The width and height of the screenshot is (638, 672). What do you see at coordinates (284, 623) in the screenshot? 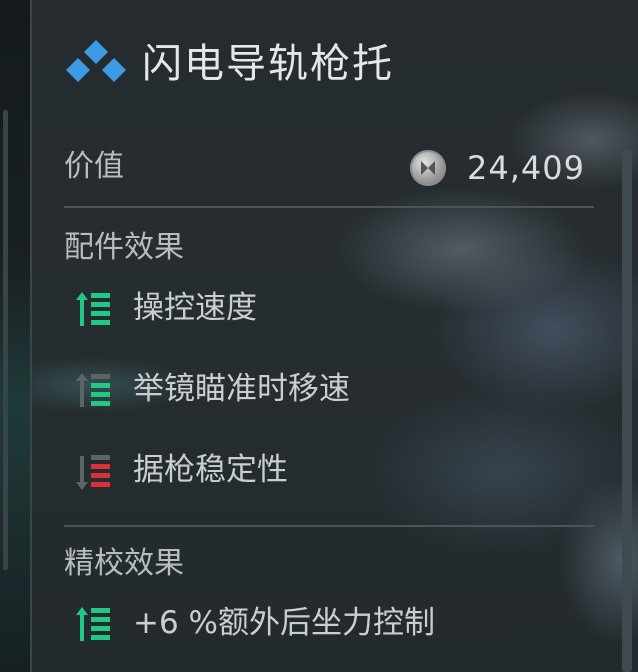
I see `effect-recoil-control: +6 %额外后坐力控制` at bounding box center [284, 623].